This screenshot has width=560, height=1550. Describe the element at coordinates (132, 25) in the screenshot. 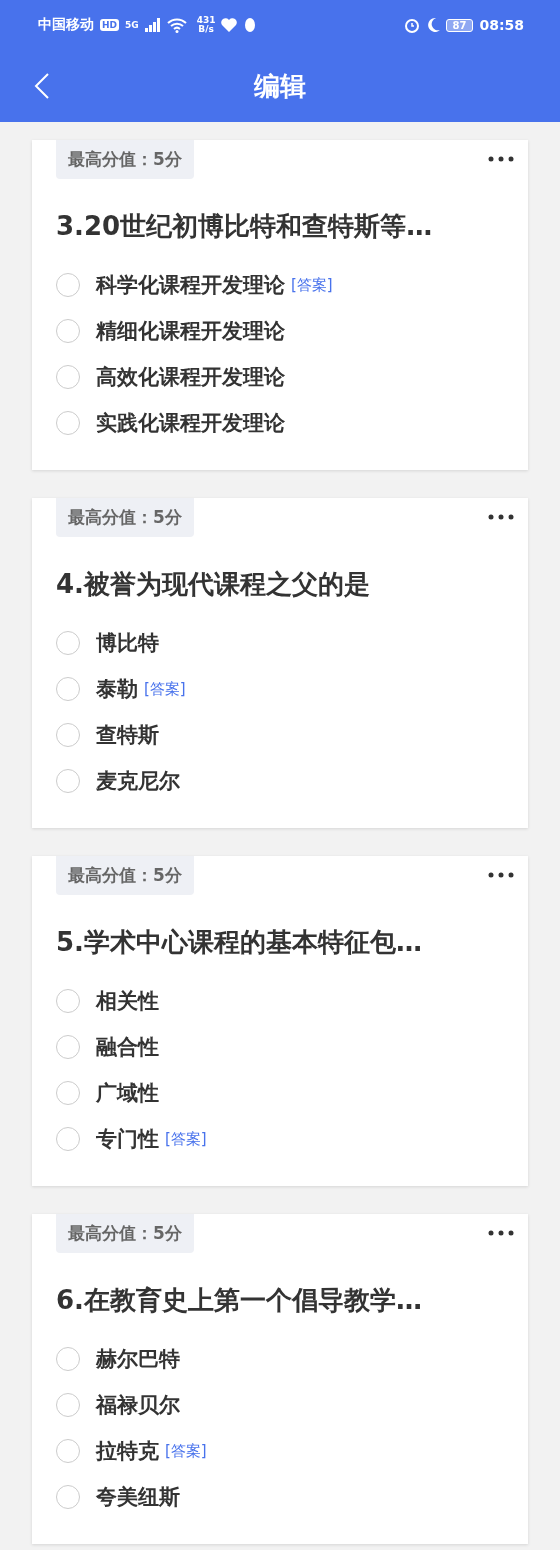

I see `network-text: 5G` at that location.